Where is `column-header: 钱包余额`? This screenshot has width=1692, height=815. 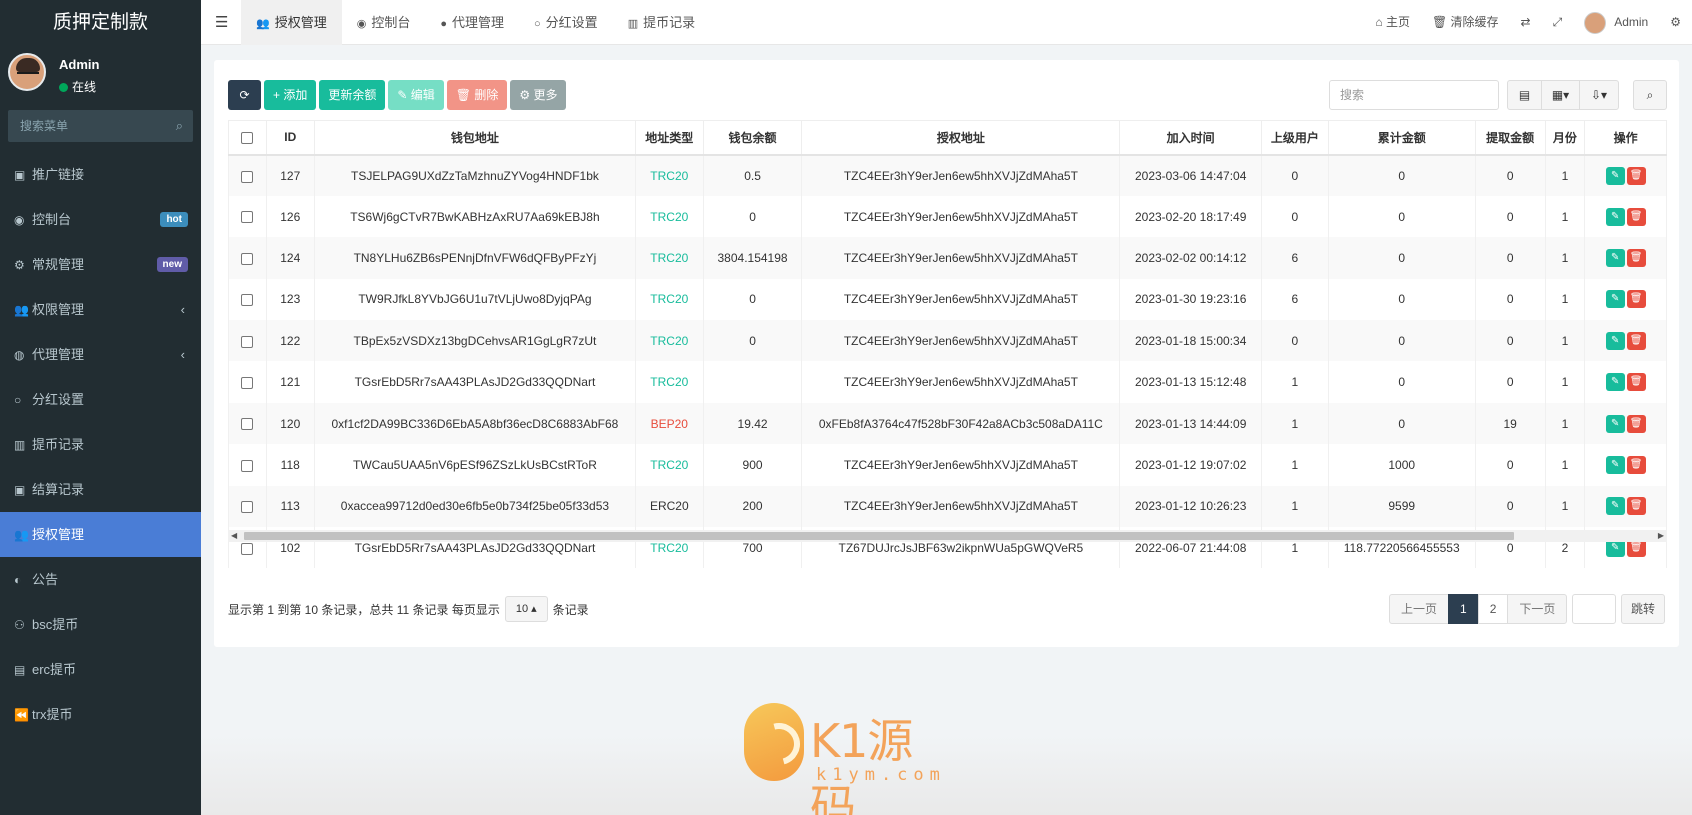 column-header: 钱包余额 is located at coordinates (752, 138).